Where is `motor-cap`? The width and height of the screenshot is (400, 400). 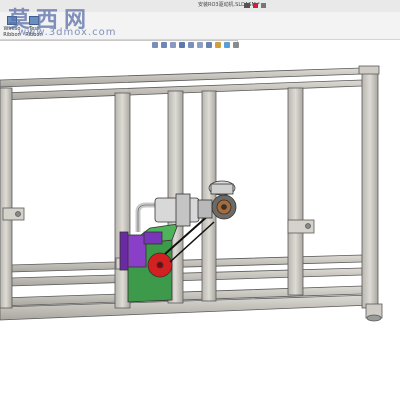
motor-cap is located at coordinates (124, 251).